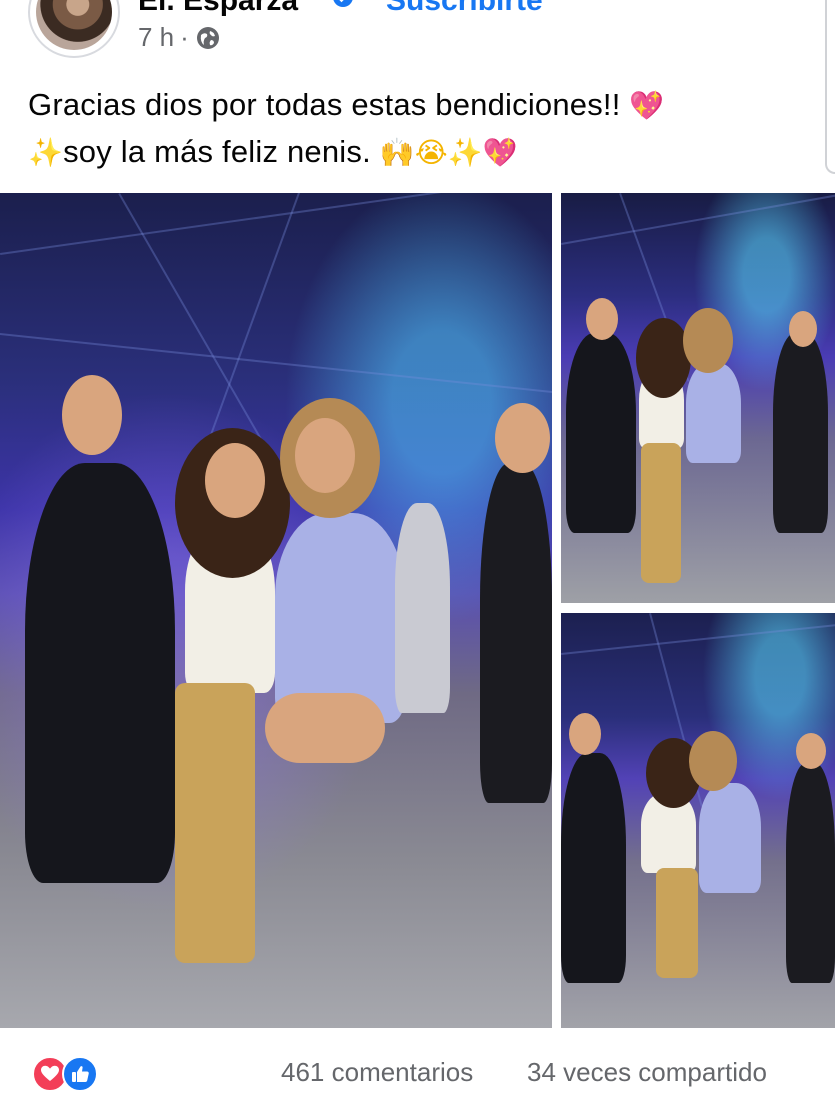  Describe the element at coordinates (74, 25) in the screenshot. I see `avatar-image` at that location.